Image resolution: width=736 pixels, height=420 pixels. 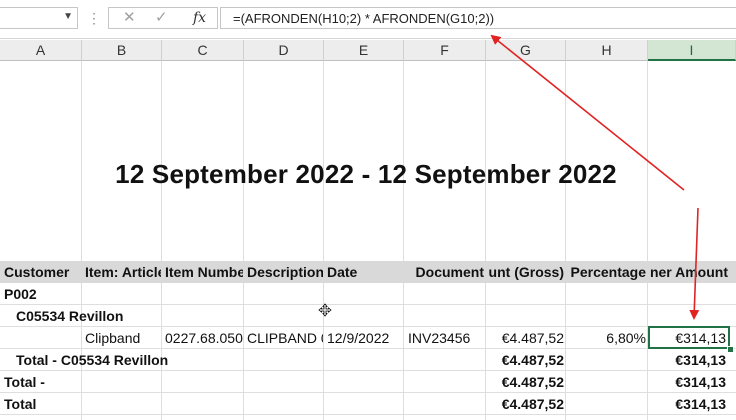 What do you see at coordinates (123, 272) in the screenshot?
I see `header-item-article: Item: Article` at bounding box center [123, 272].